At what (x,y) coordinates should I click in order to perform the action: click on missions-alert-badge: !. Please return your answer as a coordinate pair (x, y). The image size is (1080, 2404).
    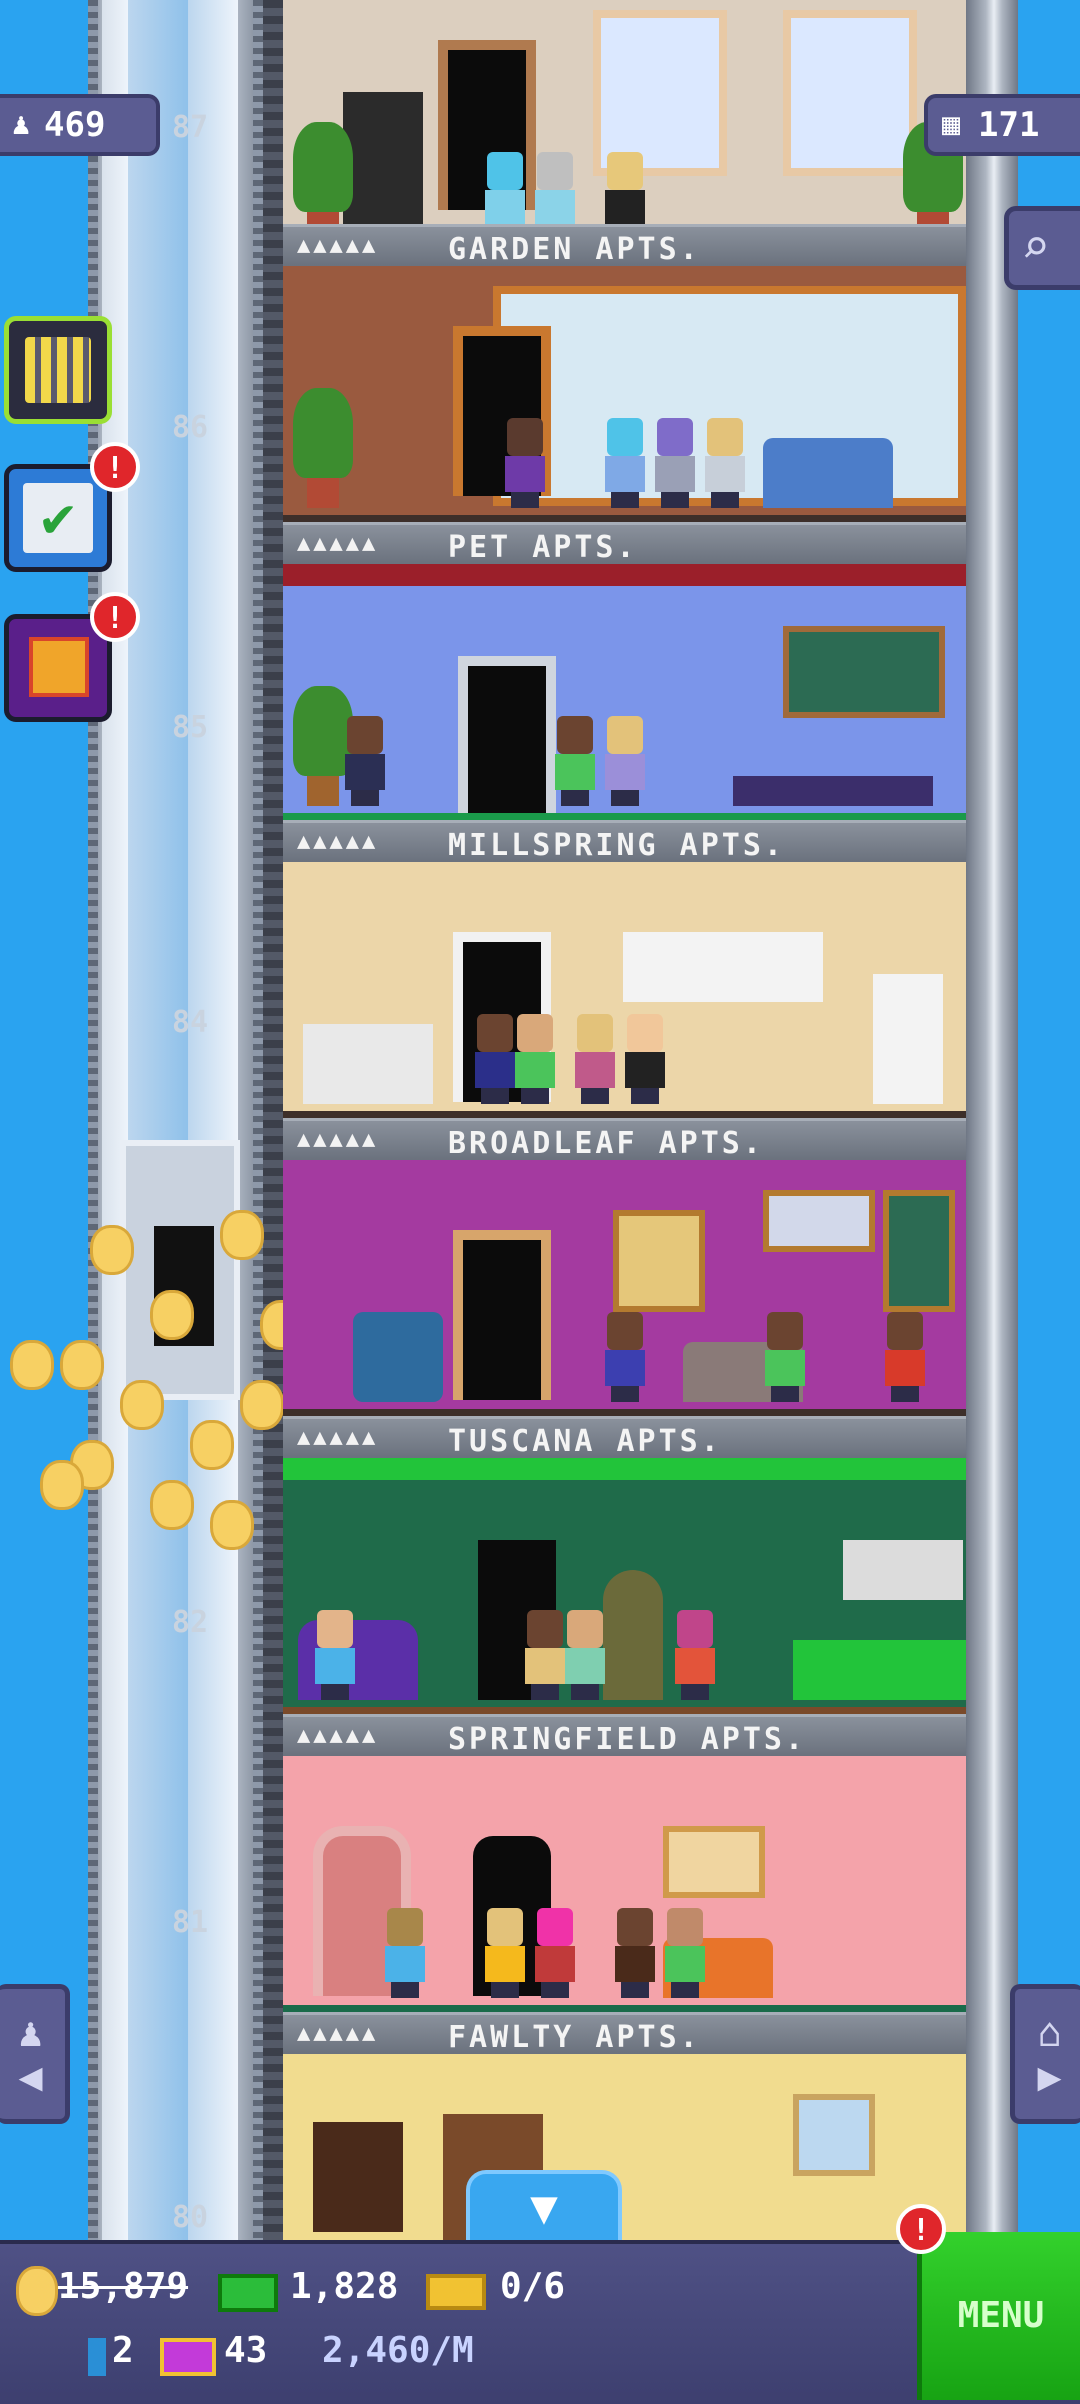
    Looking at the image, I should click on (115, 467).